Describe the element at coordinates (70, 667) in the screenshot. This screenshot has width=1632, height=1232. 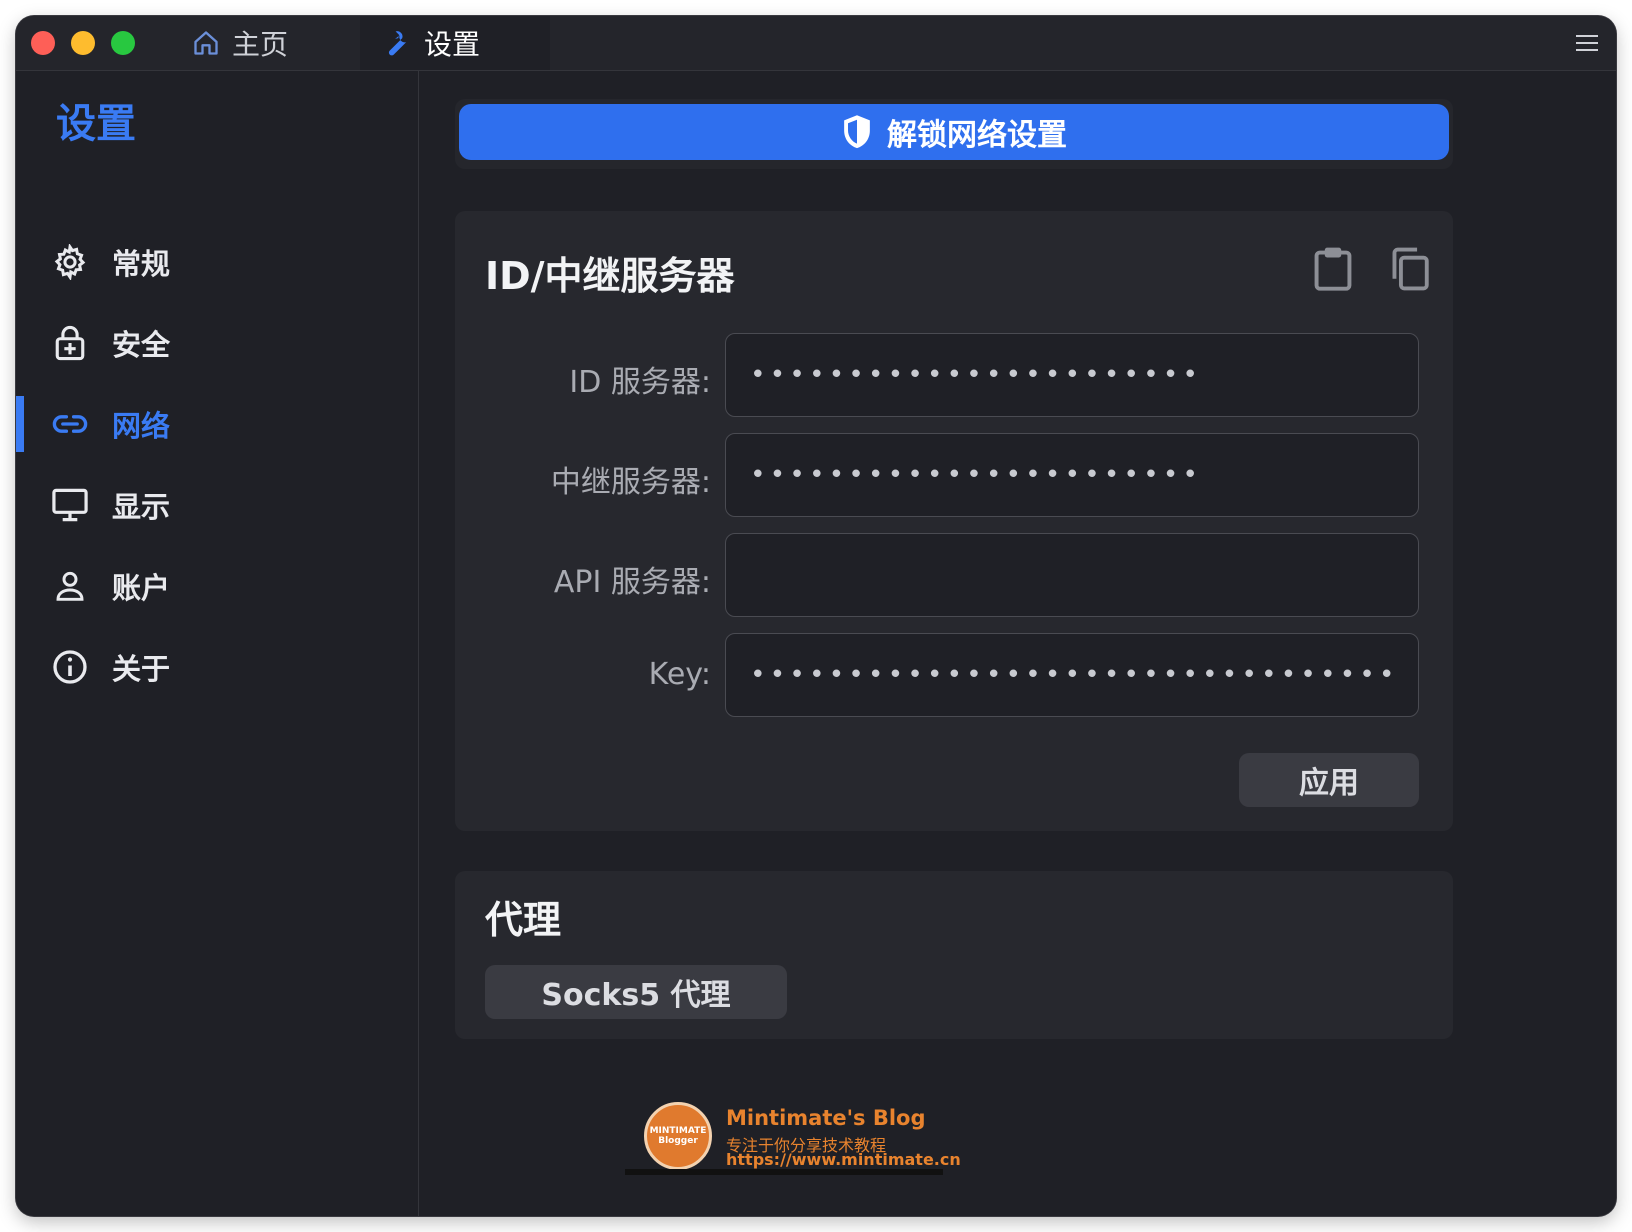
I see `info-icon` at that location.